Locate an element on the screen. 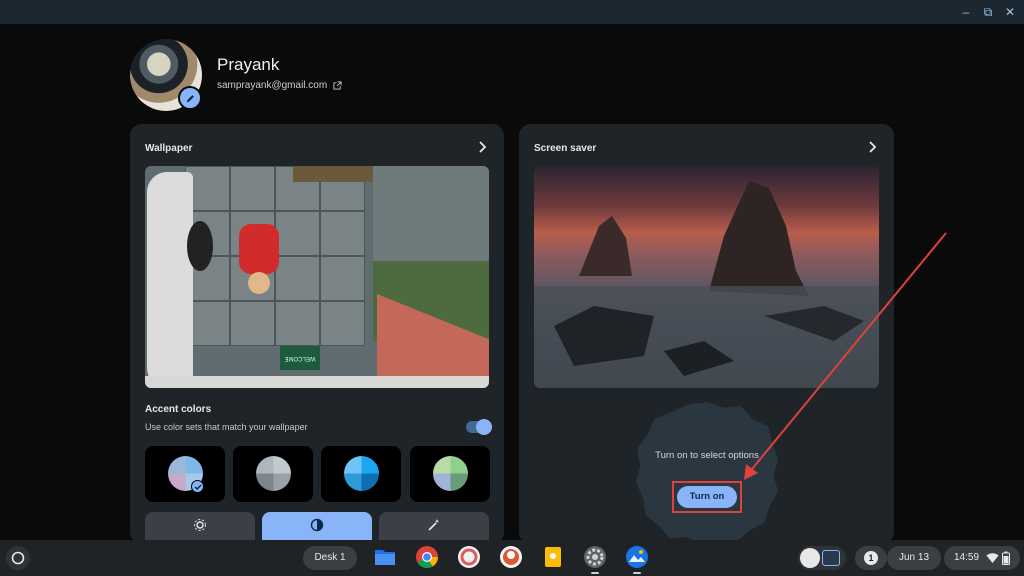  chrome-icon is located at coordinates (427, 557).